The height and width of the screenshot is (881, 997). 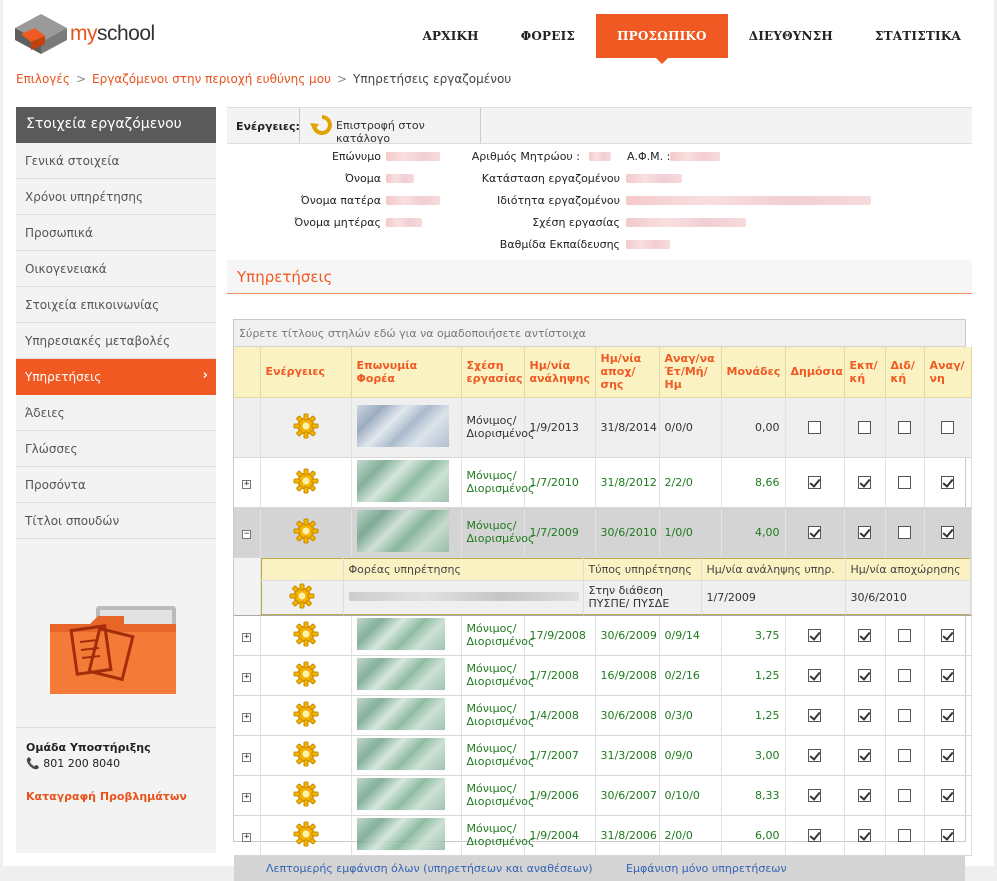 I want to click on breadcrumb-employees: Εργαζόμενοι στην περιοχή ευθύνης μου, so click(x=211, y=79).